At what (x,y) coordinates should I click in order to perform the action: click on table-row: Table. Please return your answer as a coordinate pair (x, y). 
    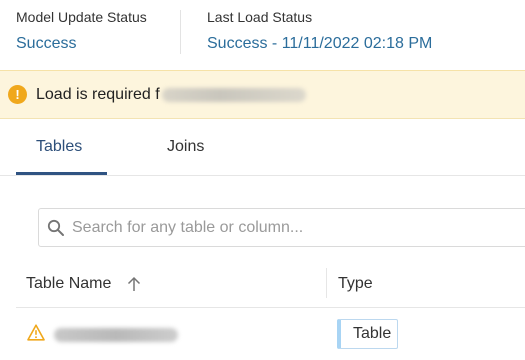
    Looking at the image, I should click on (270, 334).